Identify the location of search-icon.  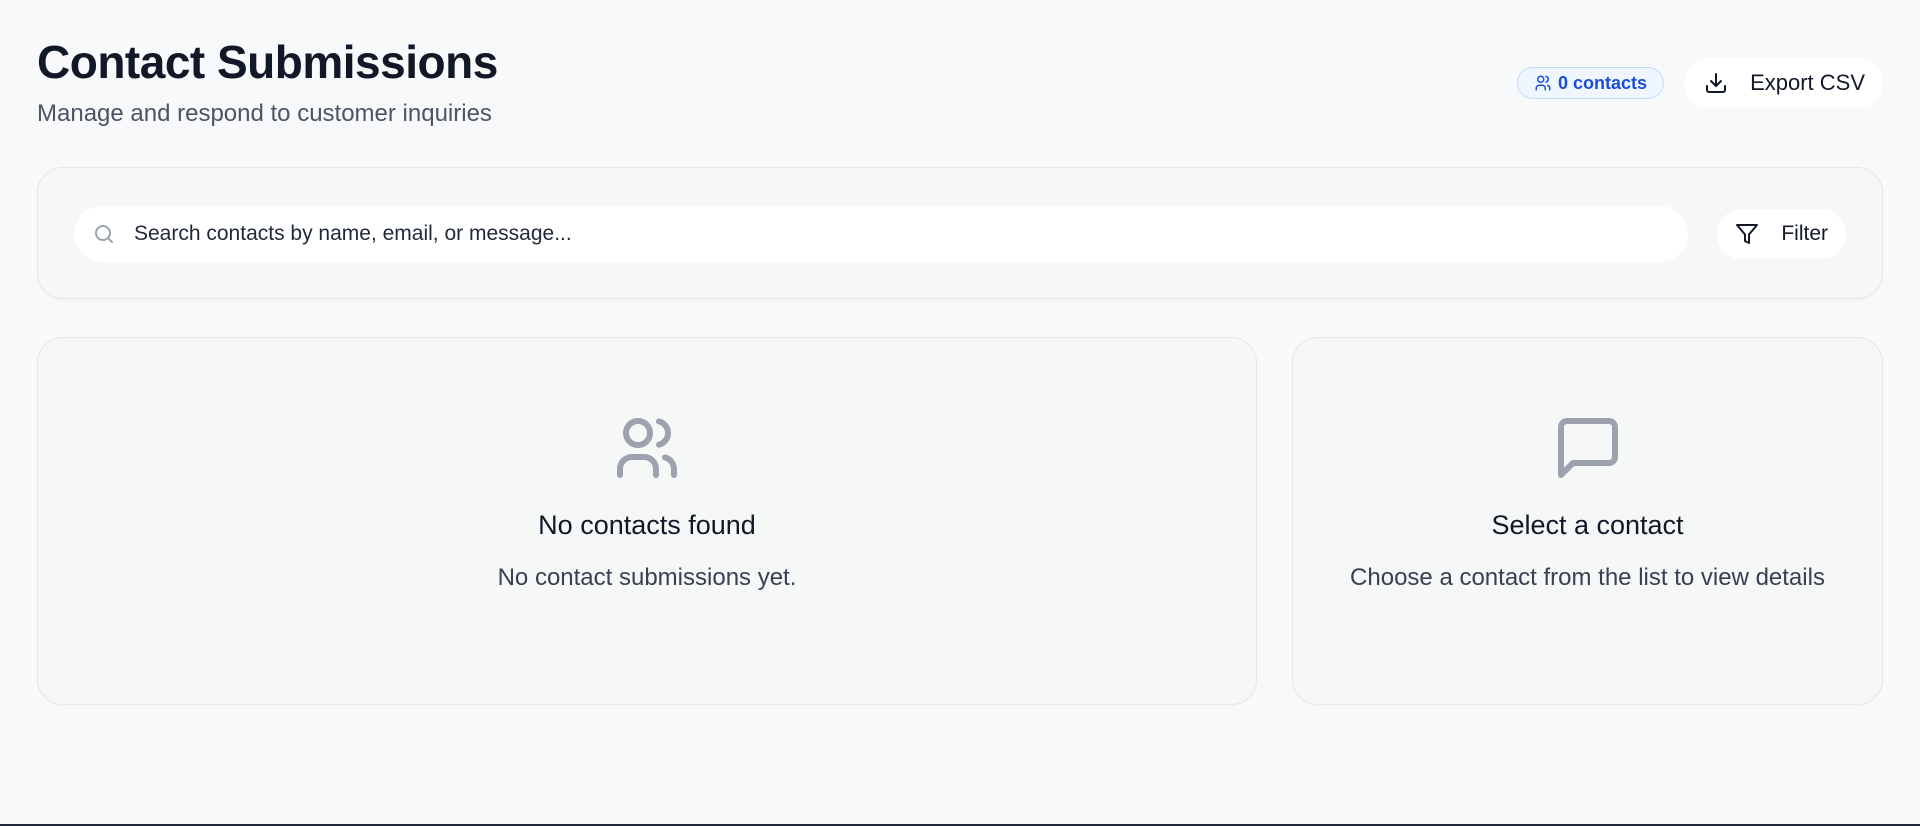
(104, 234).